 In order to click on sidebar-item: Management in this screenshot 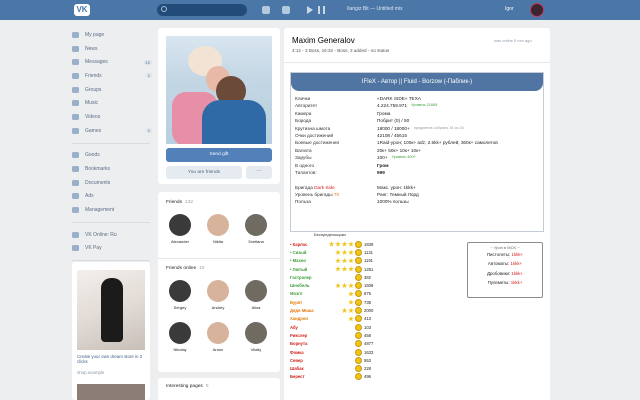, I will do `click(112, 210)`.